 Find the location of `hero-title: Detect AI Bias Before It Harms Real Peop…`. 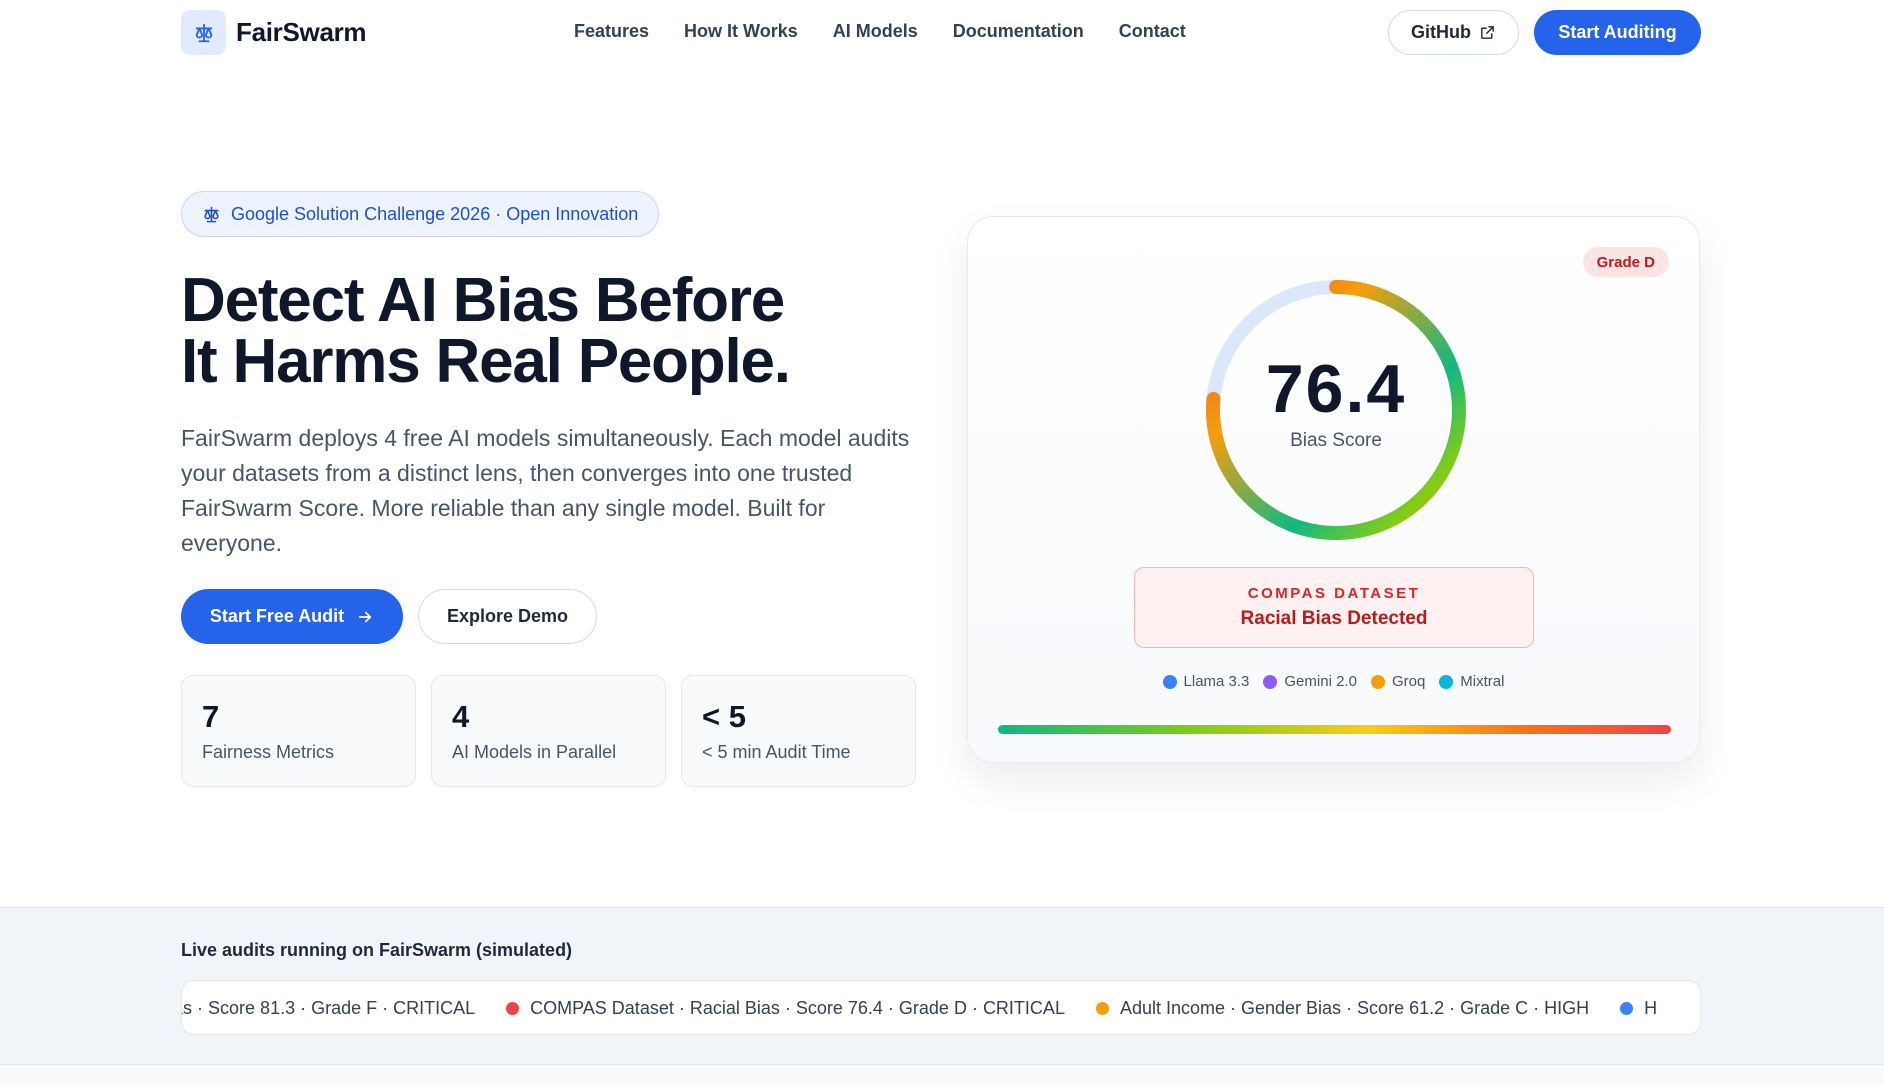

hero-title: Detect AI Bias Before It Harms Real Peop… is located at coordinates (531, 331).